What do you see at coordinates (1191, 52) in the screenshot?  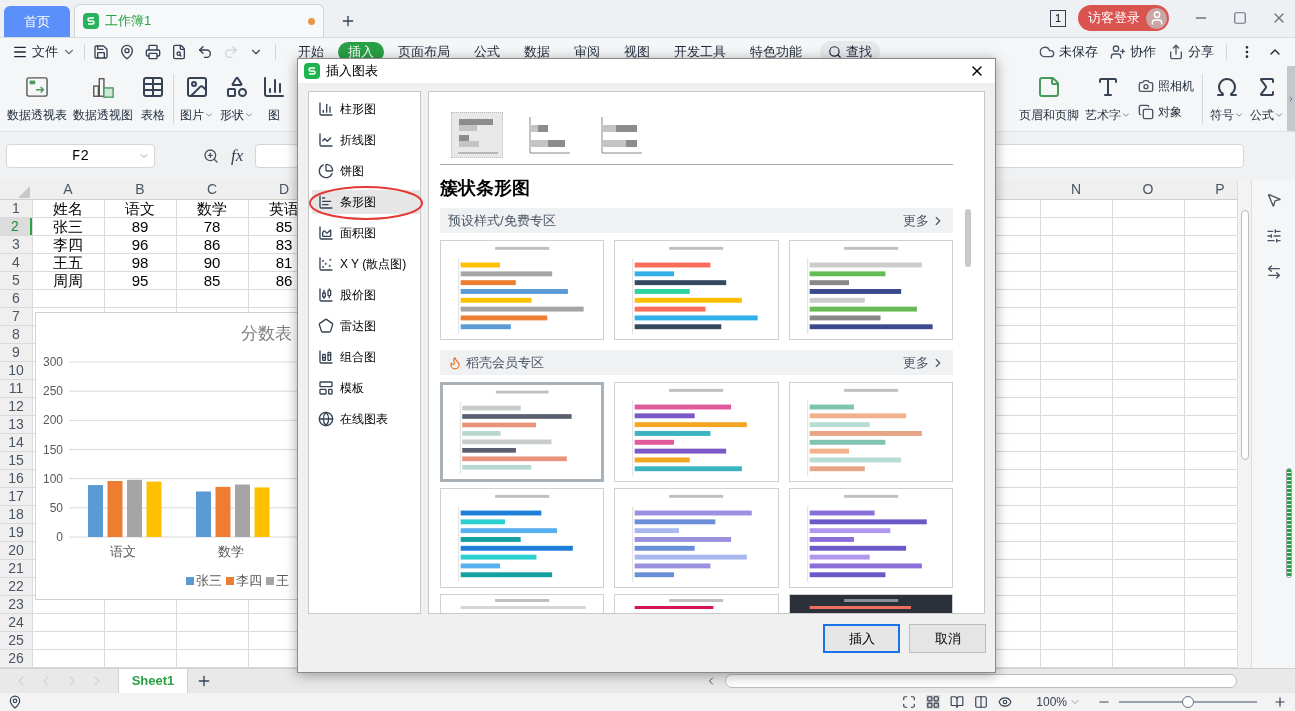 I see `toolbar-action: 分享` at bounding box center [1191, 52].